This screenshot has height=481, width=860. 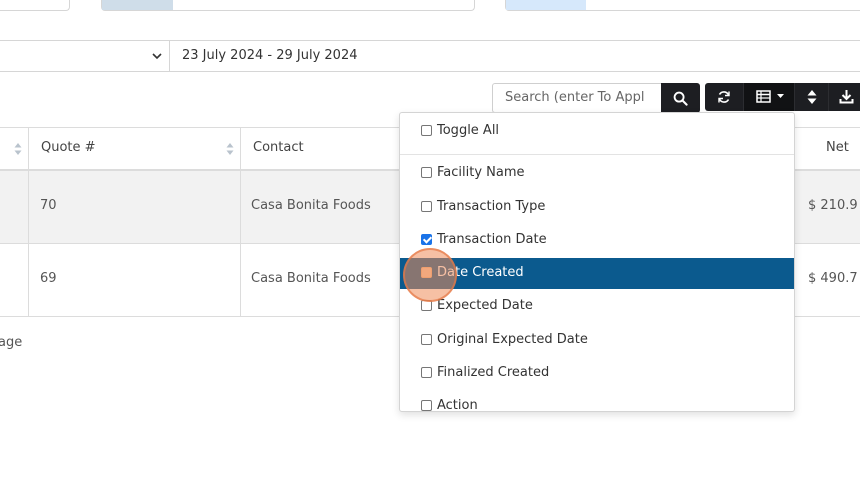 I want to click on dropdown-item-label: Expected Date, so click(x=485, y=305).